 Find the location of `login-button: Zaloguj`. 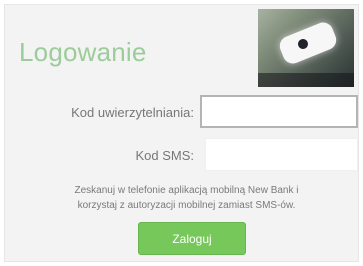

login-button: Zaloguj is located at coordinates (192, 238).